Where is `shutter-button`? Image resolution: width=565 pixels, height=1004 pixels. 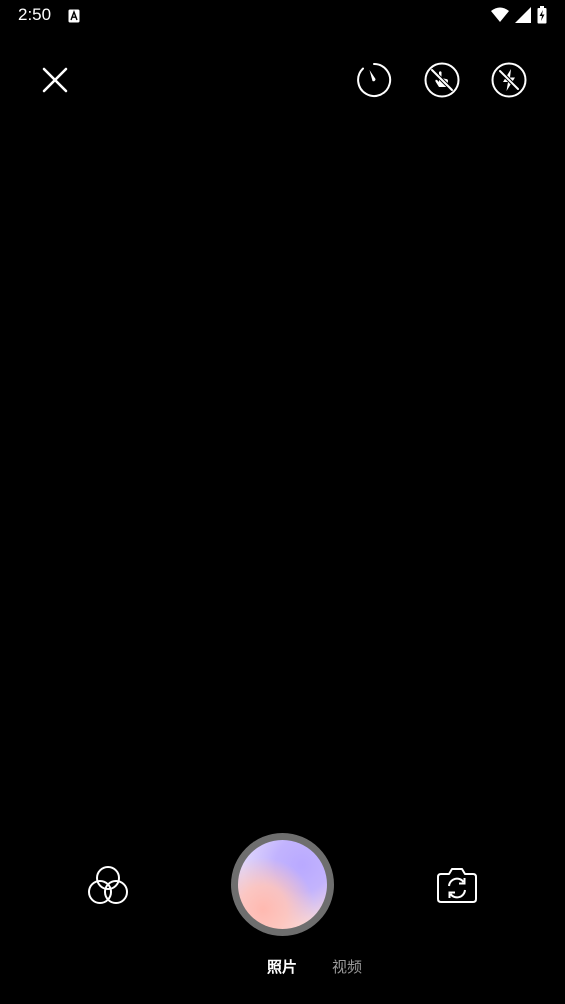 shutter-button is located at coordinates (282, 884).